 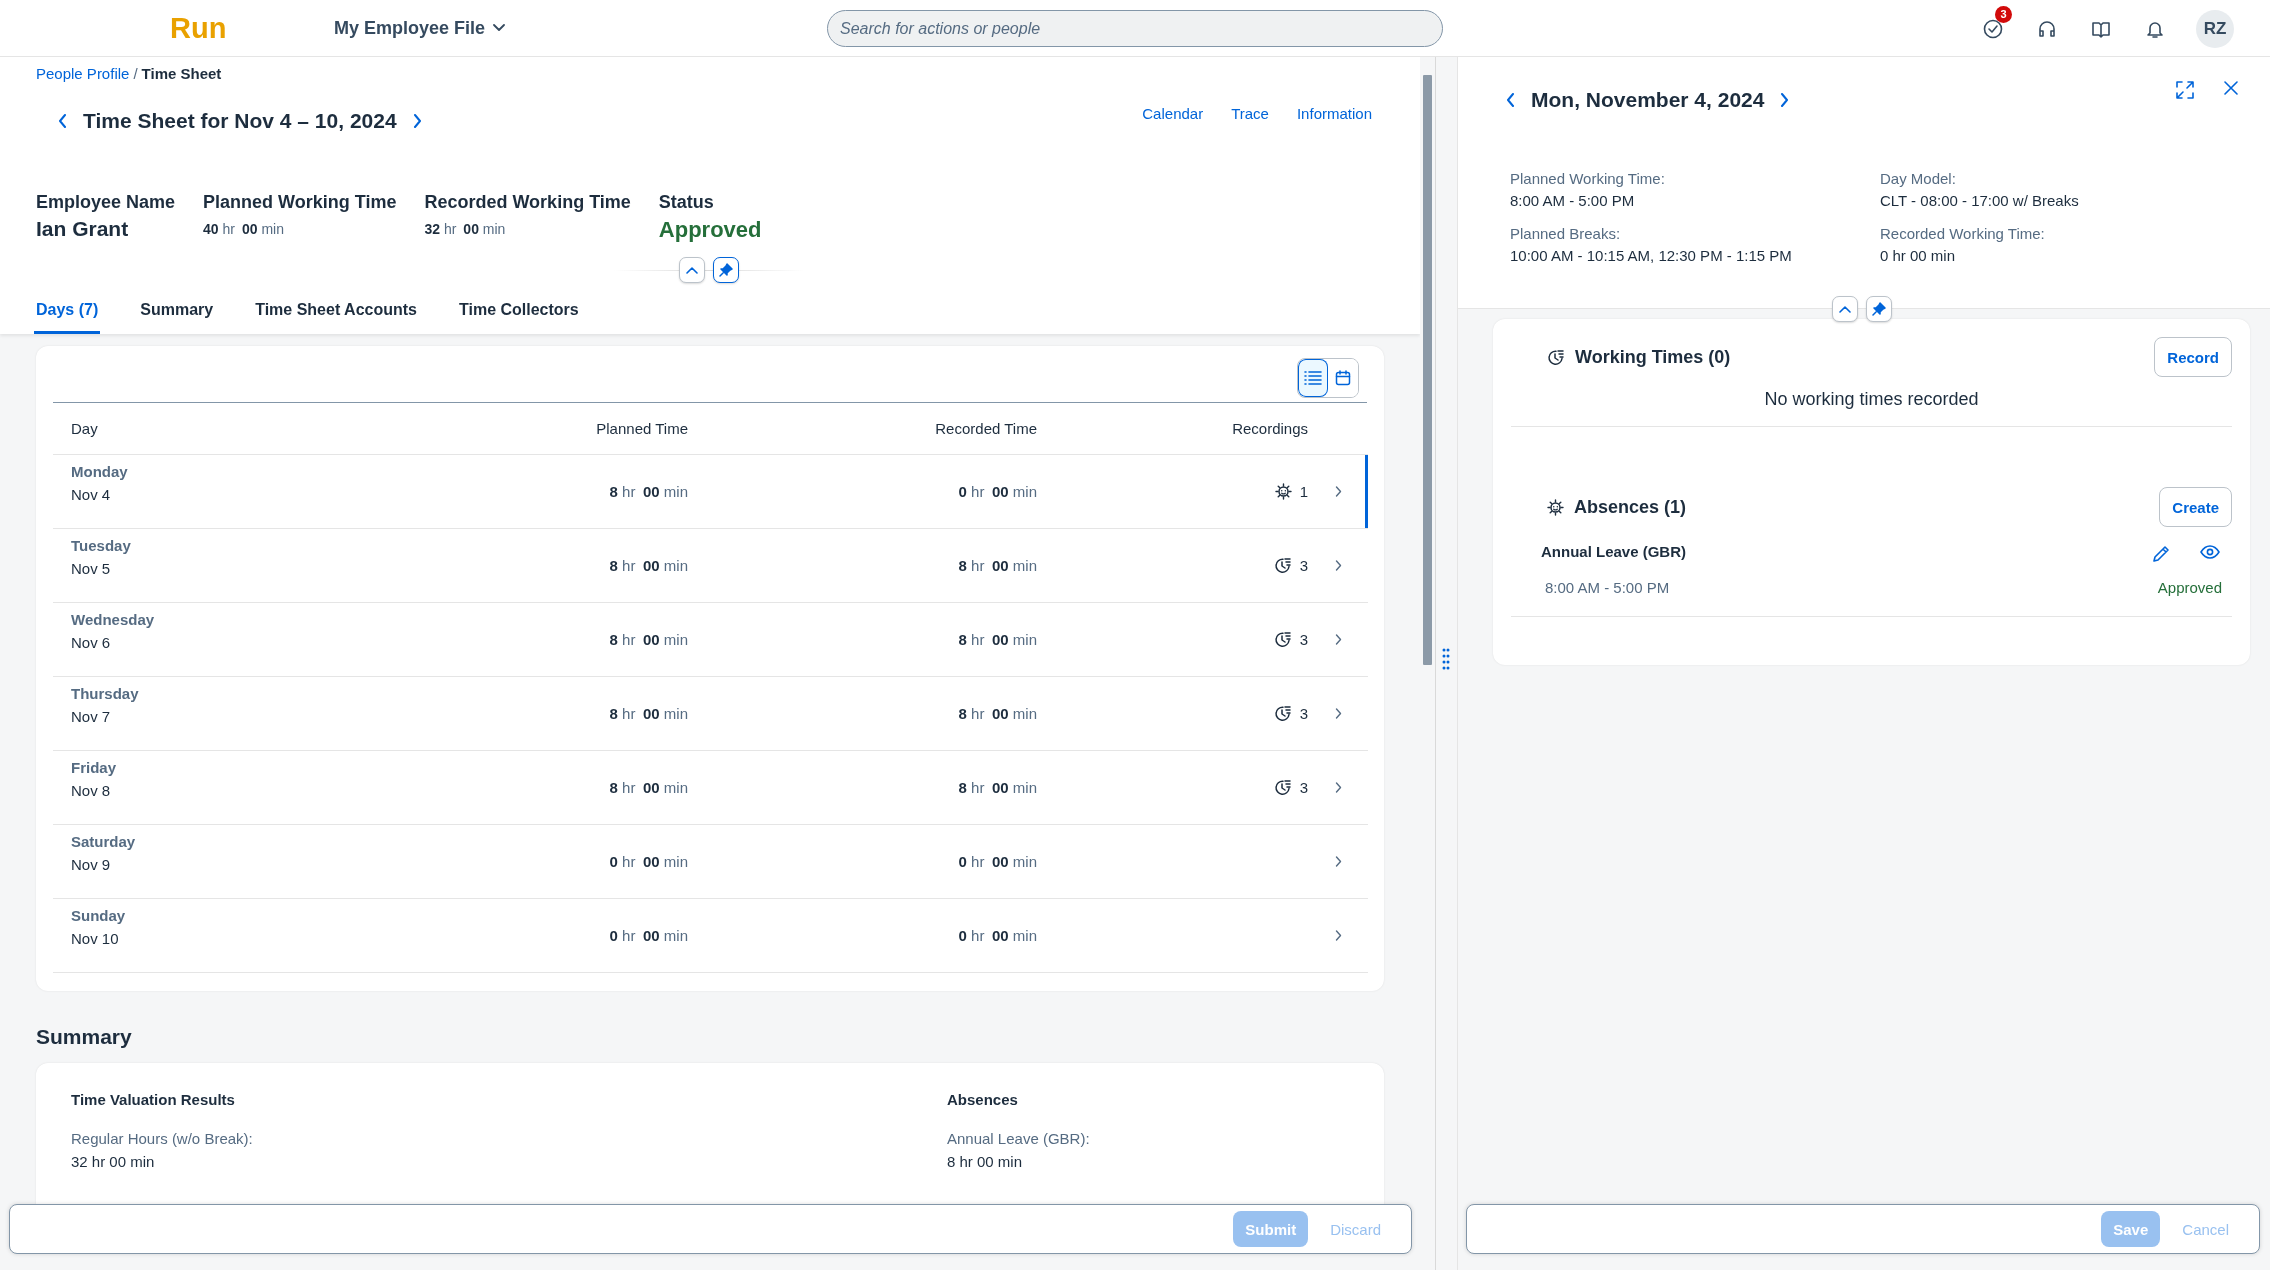 I want to click on day-date: Nov 10, so click(x=95, y=938).